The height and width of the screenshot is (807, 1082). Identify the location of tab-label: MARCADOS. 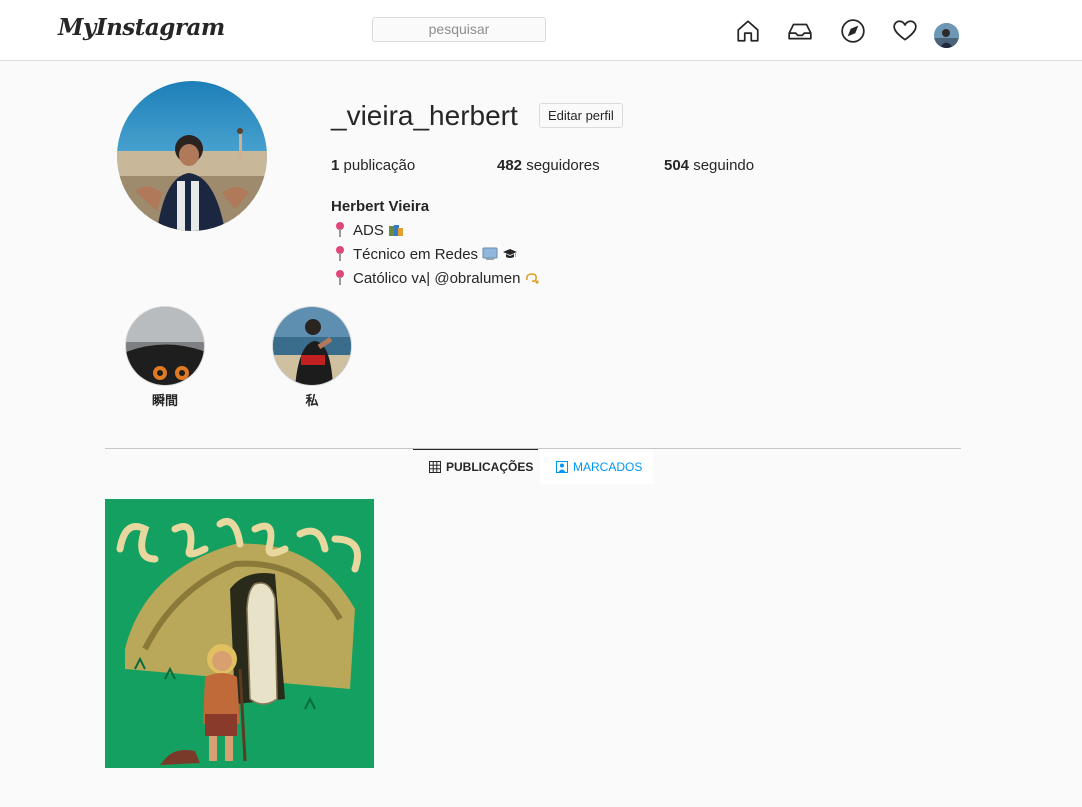
(608, 466).